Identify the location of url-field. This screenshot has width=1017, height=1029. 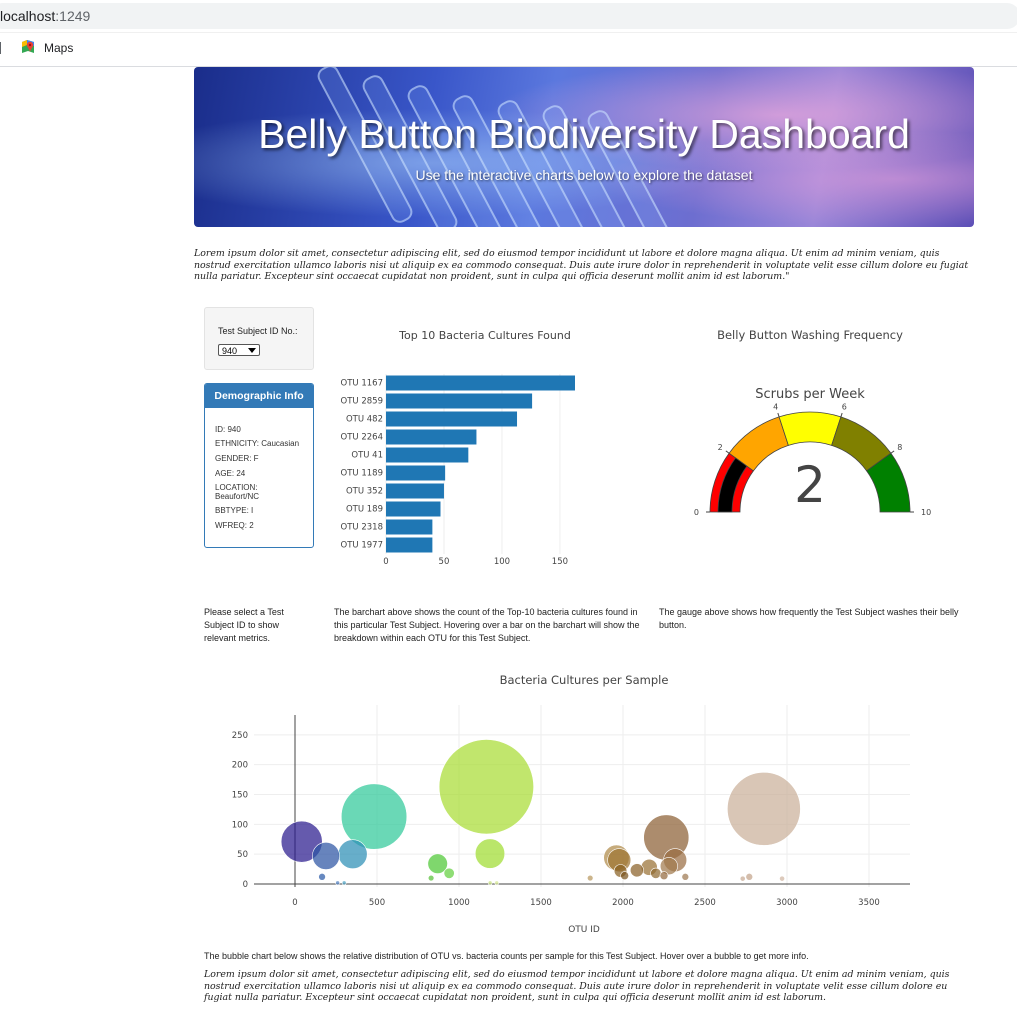
(508, 16).